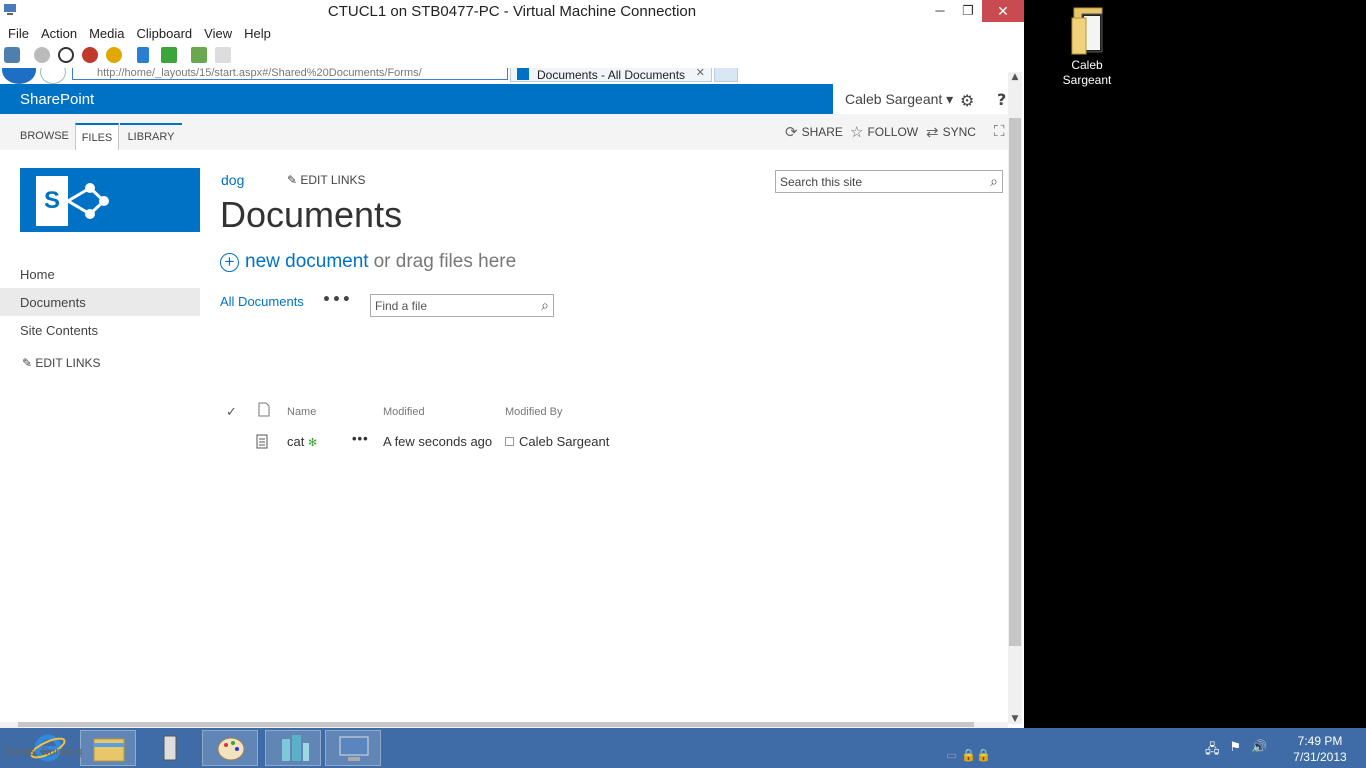  What do you see at coordinates (360, 438) in the screenshot?
I see `item-menu-ellipsis-icon: •••` at bounding box center [360, 438].